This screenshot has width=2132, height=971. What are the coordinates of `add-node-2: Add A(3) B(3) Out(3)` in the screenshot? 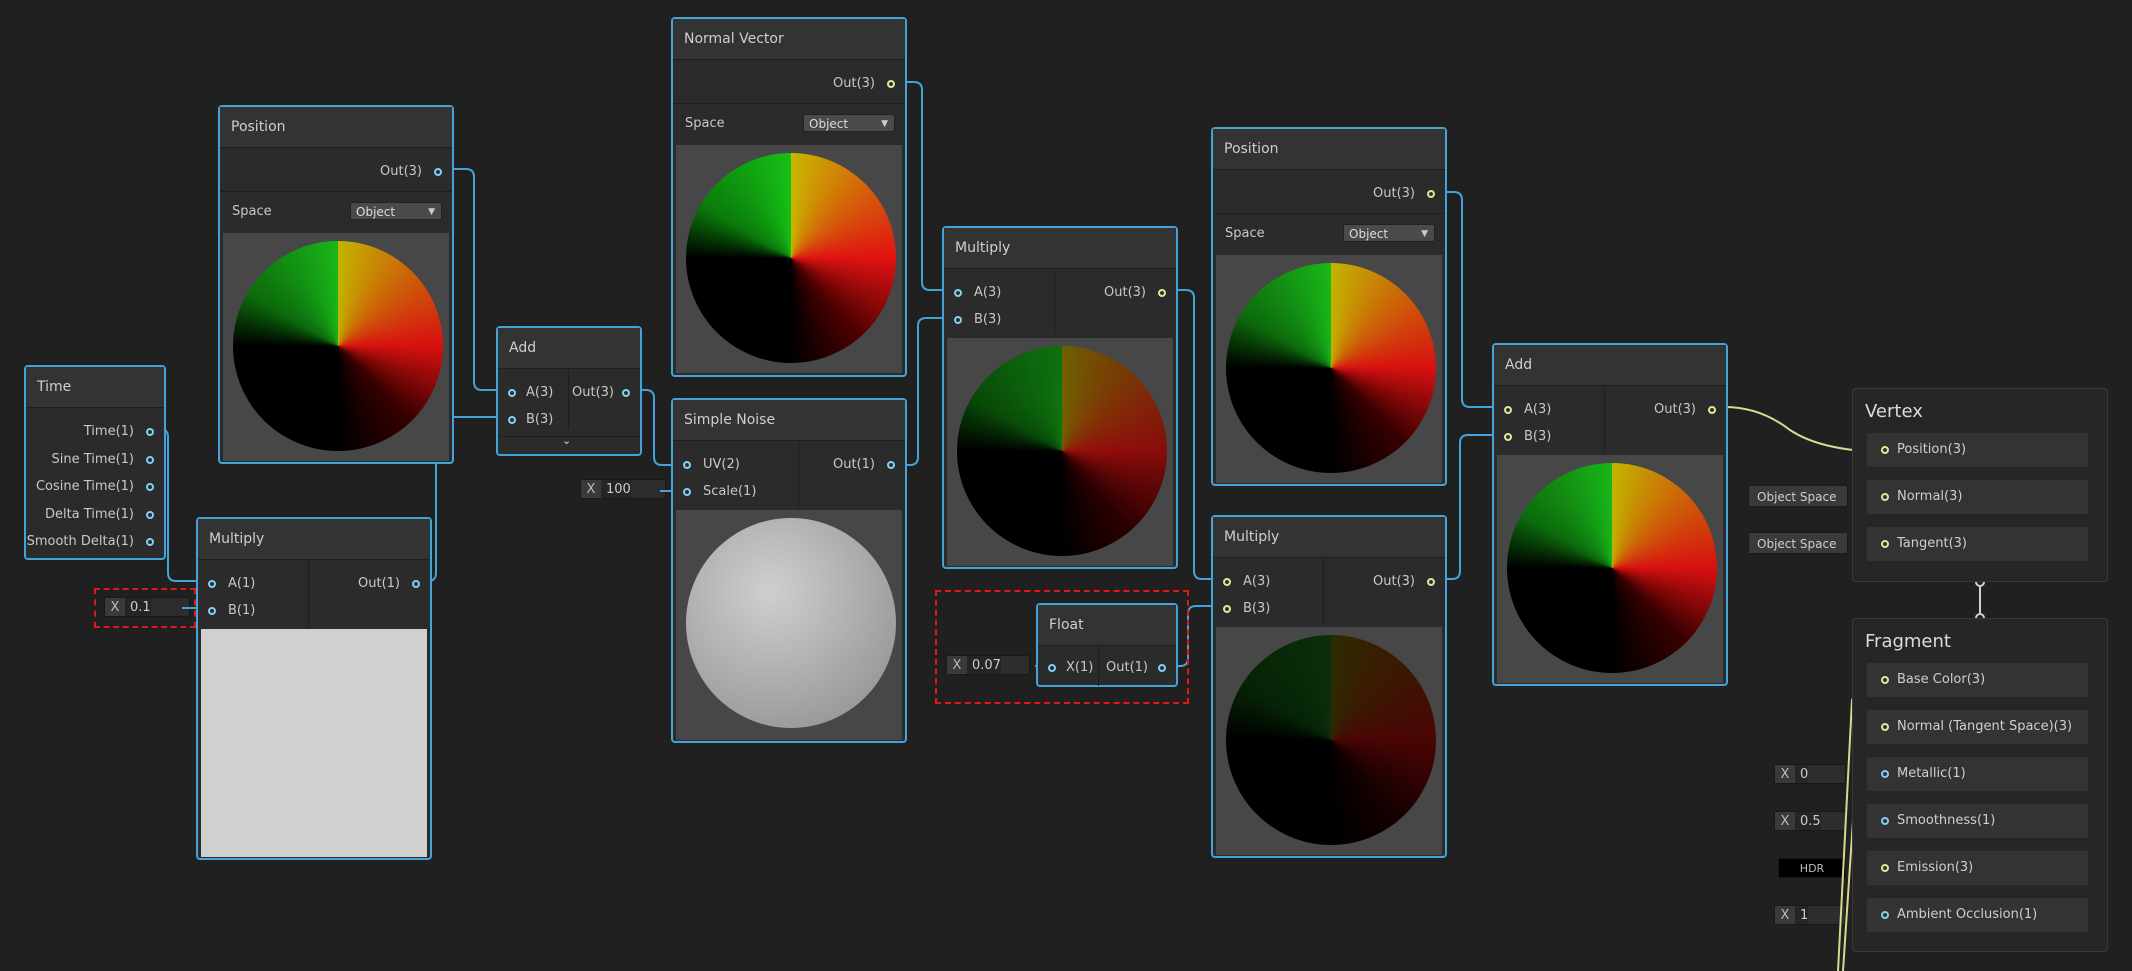 It's located at (1610, 514).